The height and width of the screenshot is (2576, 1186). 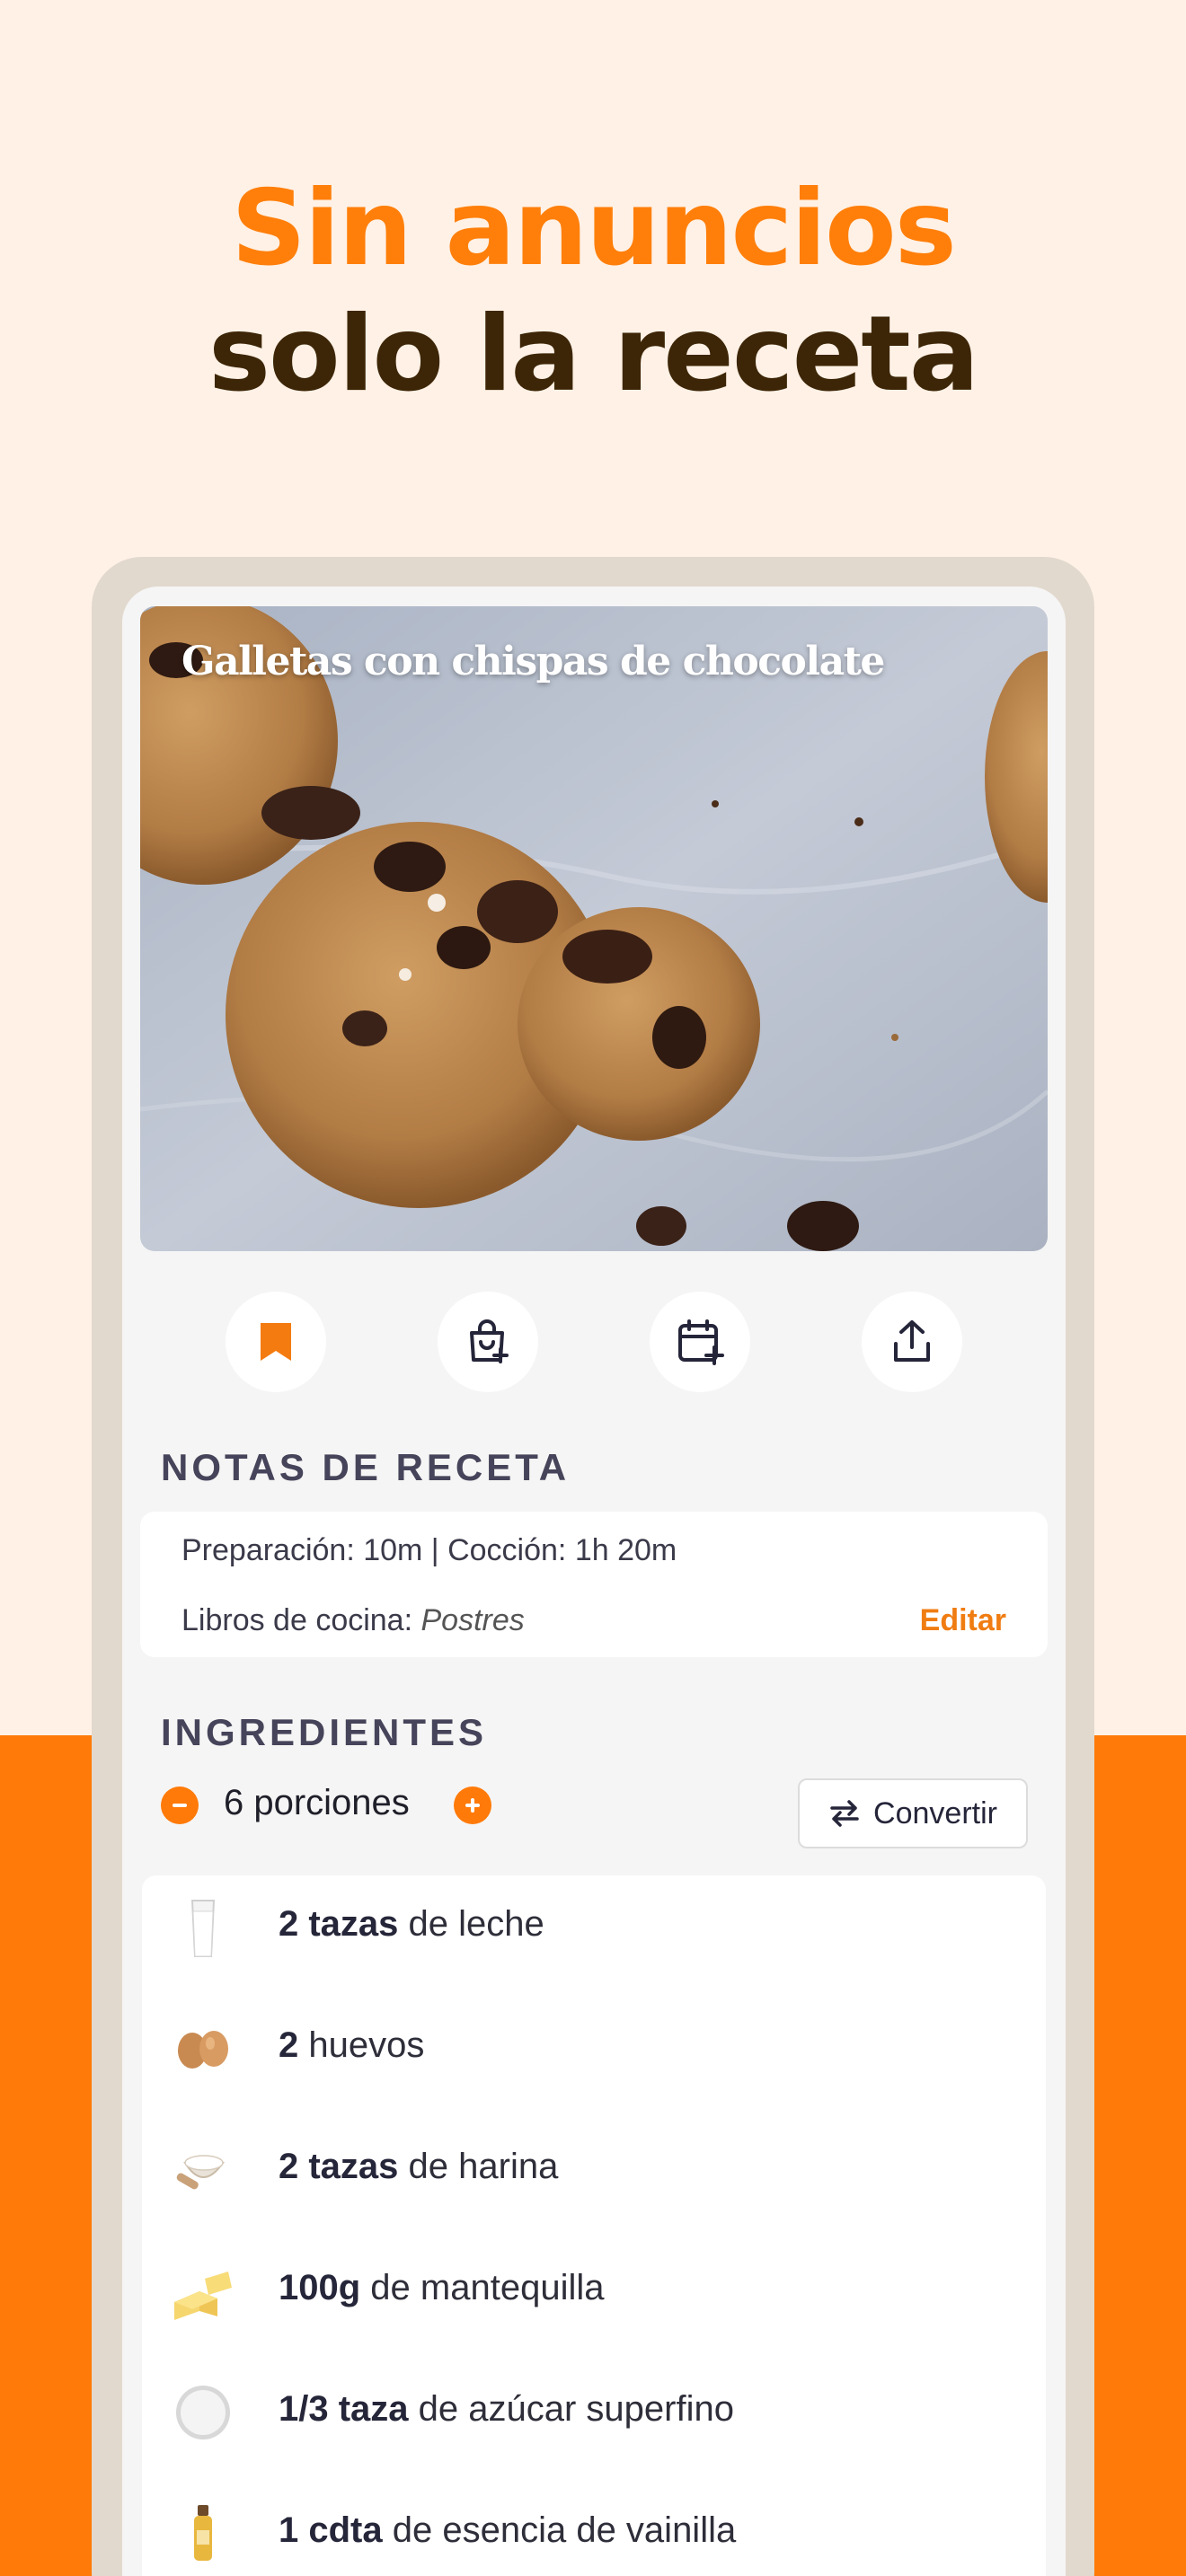 I want to click on convert-units-button: Convertir, so click(x=913, y=1813).